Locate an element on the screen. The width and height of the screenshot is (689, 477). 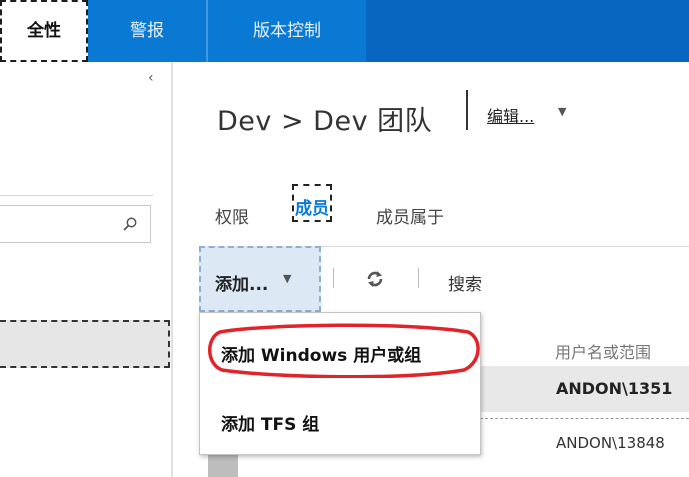
row-checkbox is located at coordinates (223, 466).